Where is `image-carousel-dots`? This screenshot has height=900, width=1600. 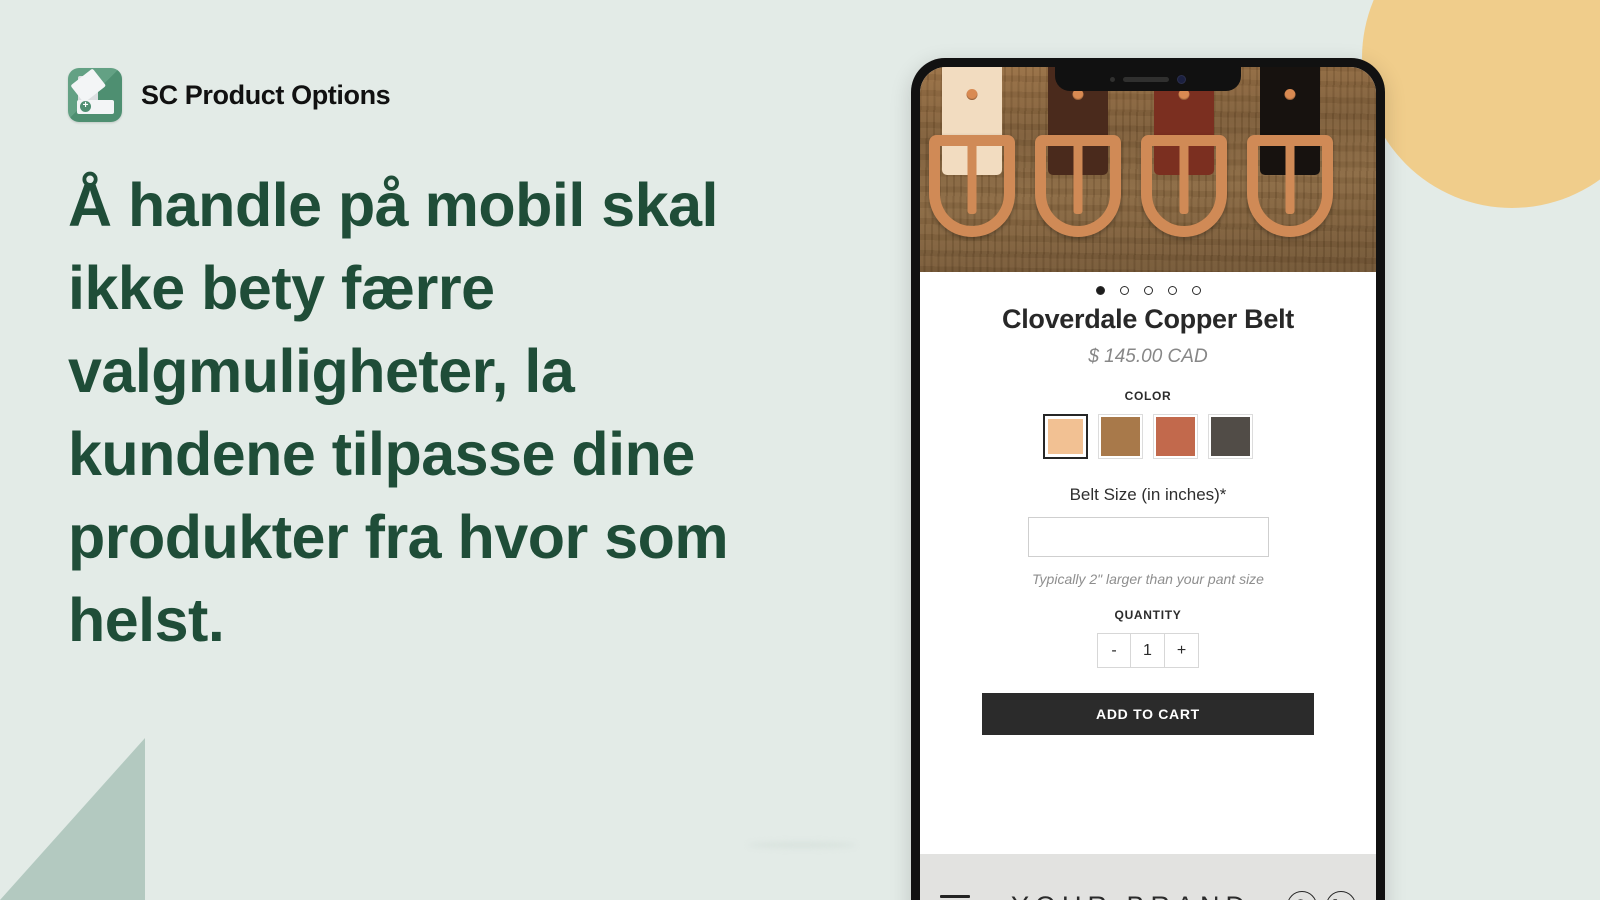
image-carousel-dots is located at coordinates (1148, 285).